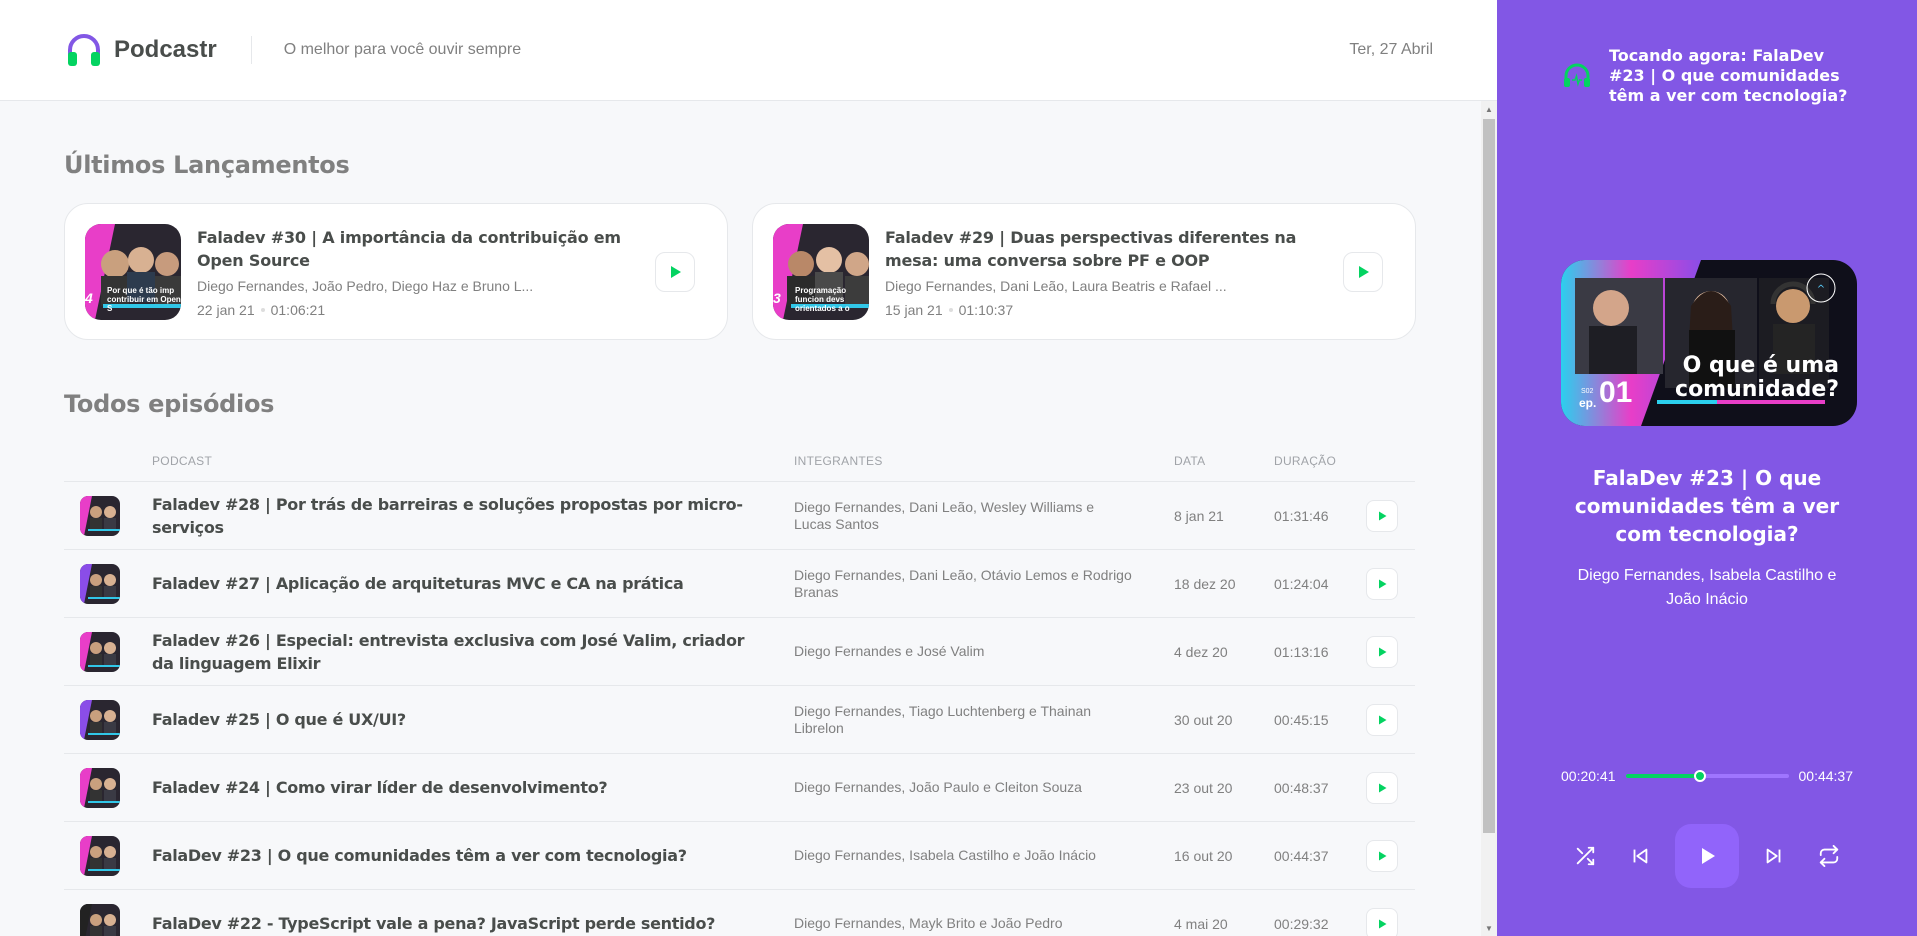 This screenshot has width=1917, height=936. What do you see at coordinates (1203, 787) in the screenshot?
I see `episode-date: 23 out 20` at bounding box center [1203, 787].